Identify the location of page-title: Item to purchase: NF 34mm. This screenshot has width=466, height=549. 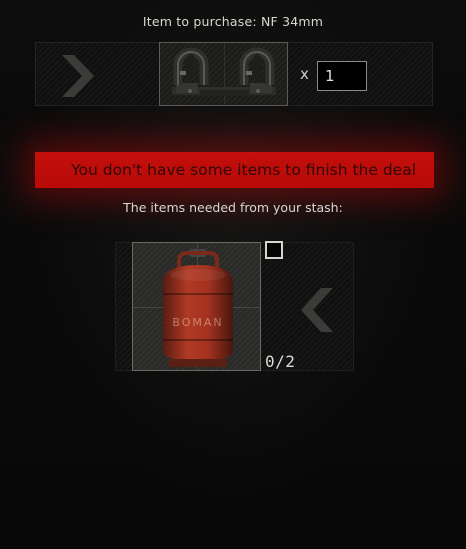
(233, 21).